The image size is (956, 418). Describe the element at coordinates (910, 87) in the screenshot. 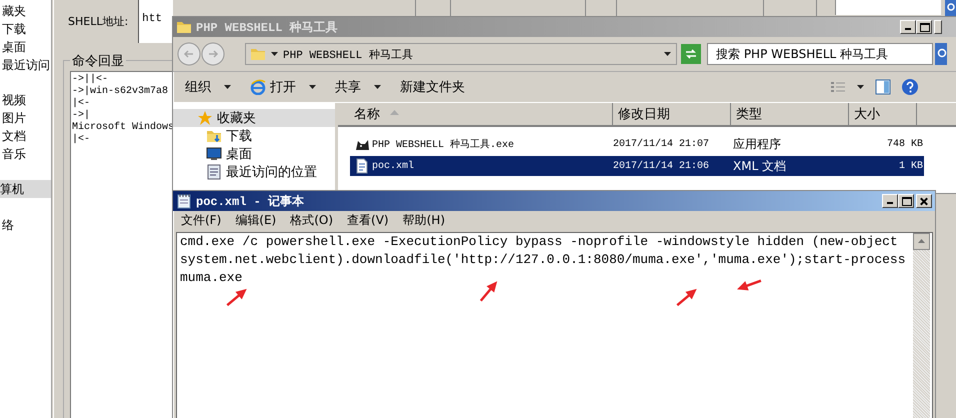

I see `help-icon` at that location.